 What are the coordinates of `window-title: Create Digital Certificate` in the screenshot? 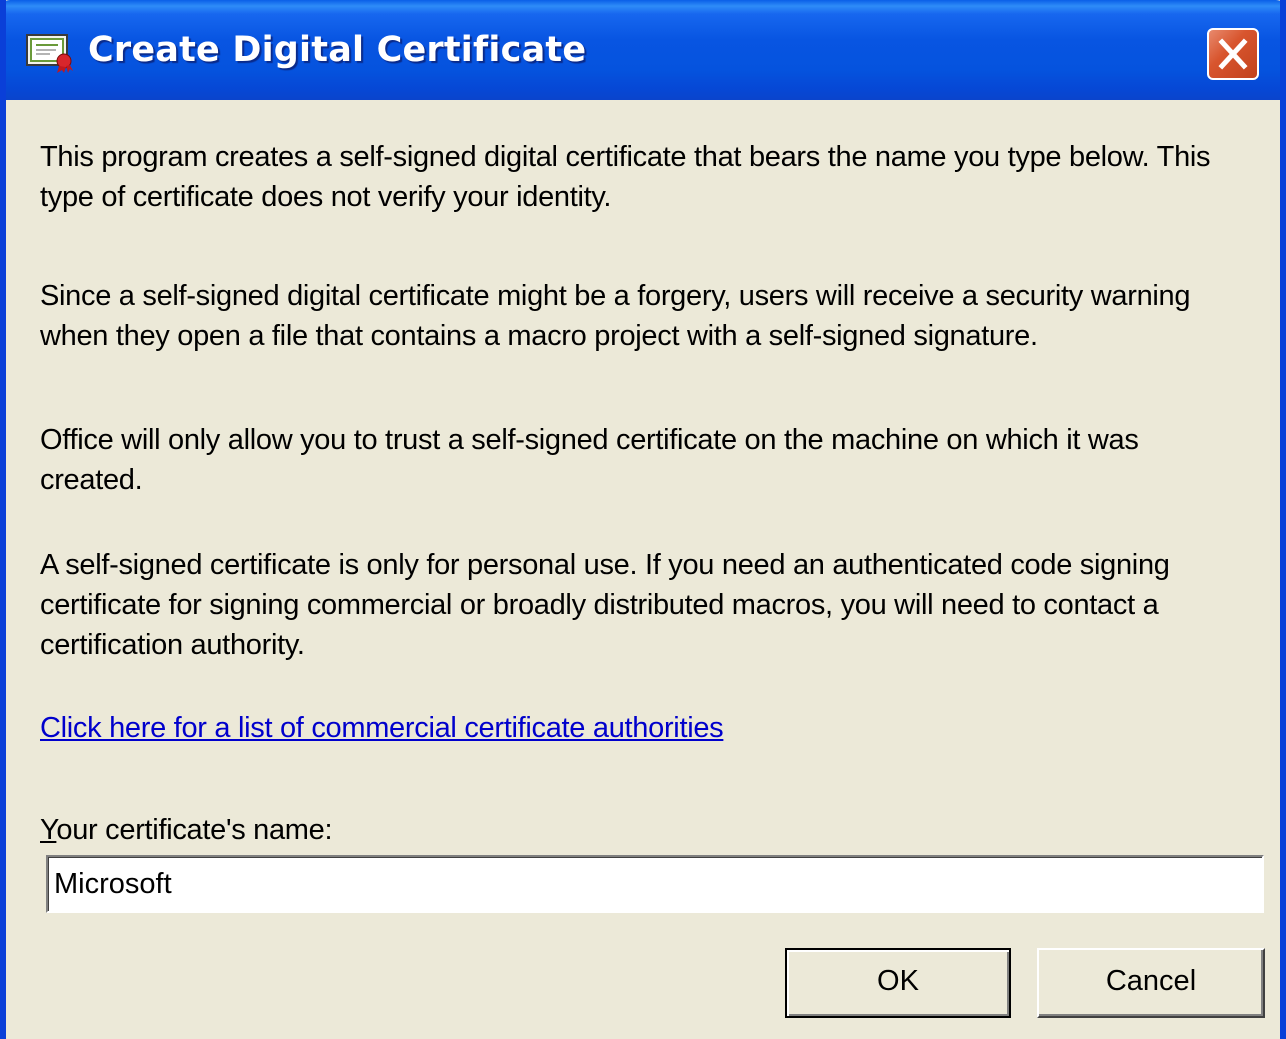 It's located at (337, 50).